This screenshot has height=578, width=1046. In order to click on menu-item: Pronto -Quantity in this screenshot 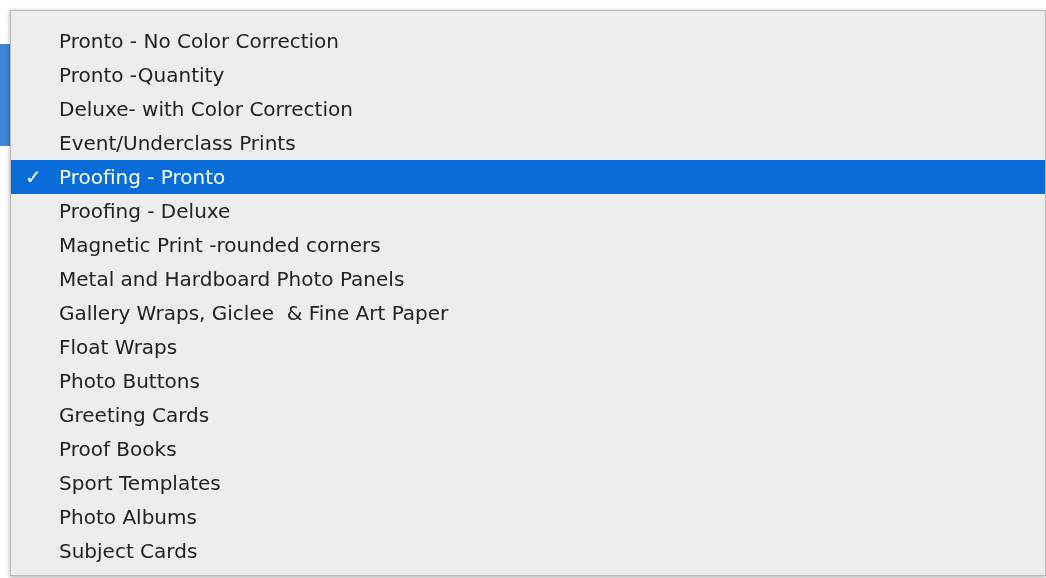, I will do `click(528, 75)`.